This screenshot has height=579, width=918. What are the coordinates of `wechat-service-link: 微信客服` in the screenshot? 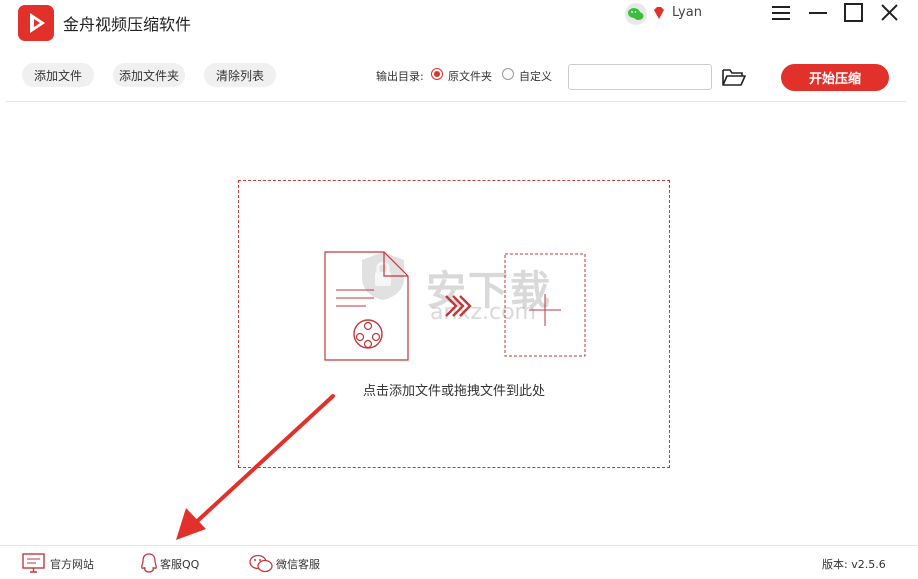 It's located at (288, 563).